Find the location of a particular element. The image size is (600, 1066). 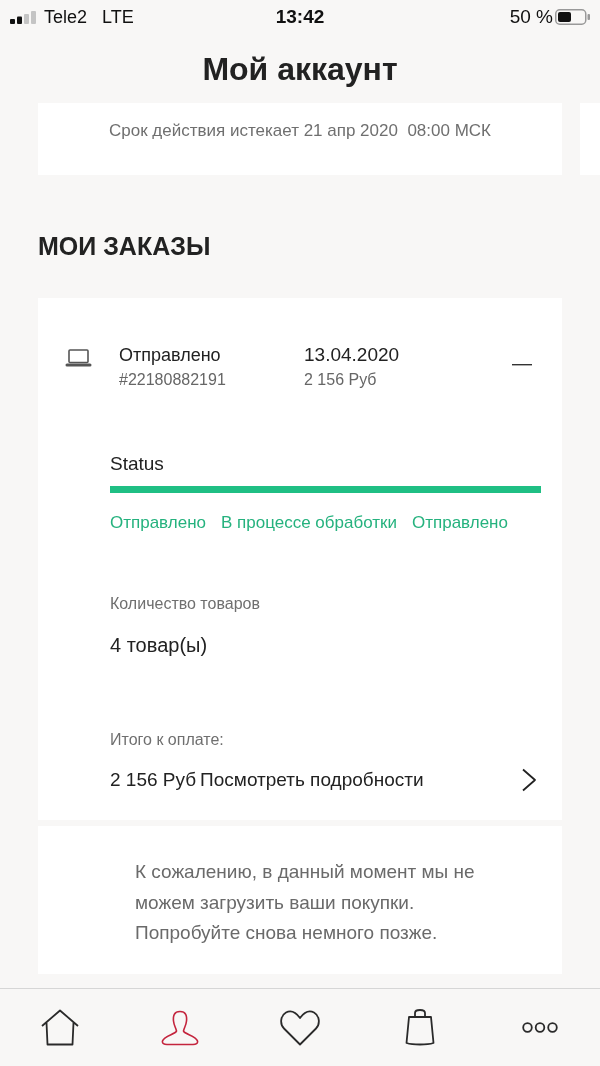

more-icon is located at coordinates (540, 1027).